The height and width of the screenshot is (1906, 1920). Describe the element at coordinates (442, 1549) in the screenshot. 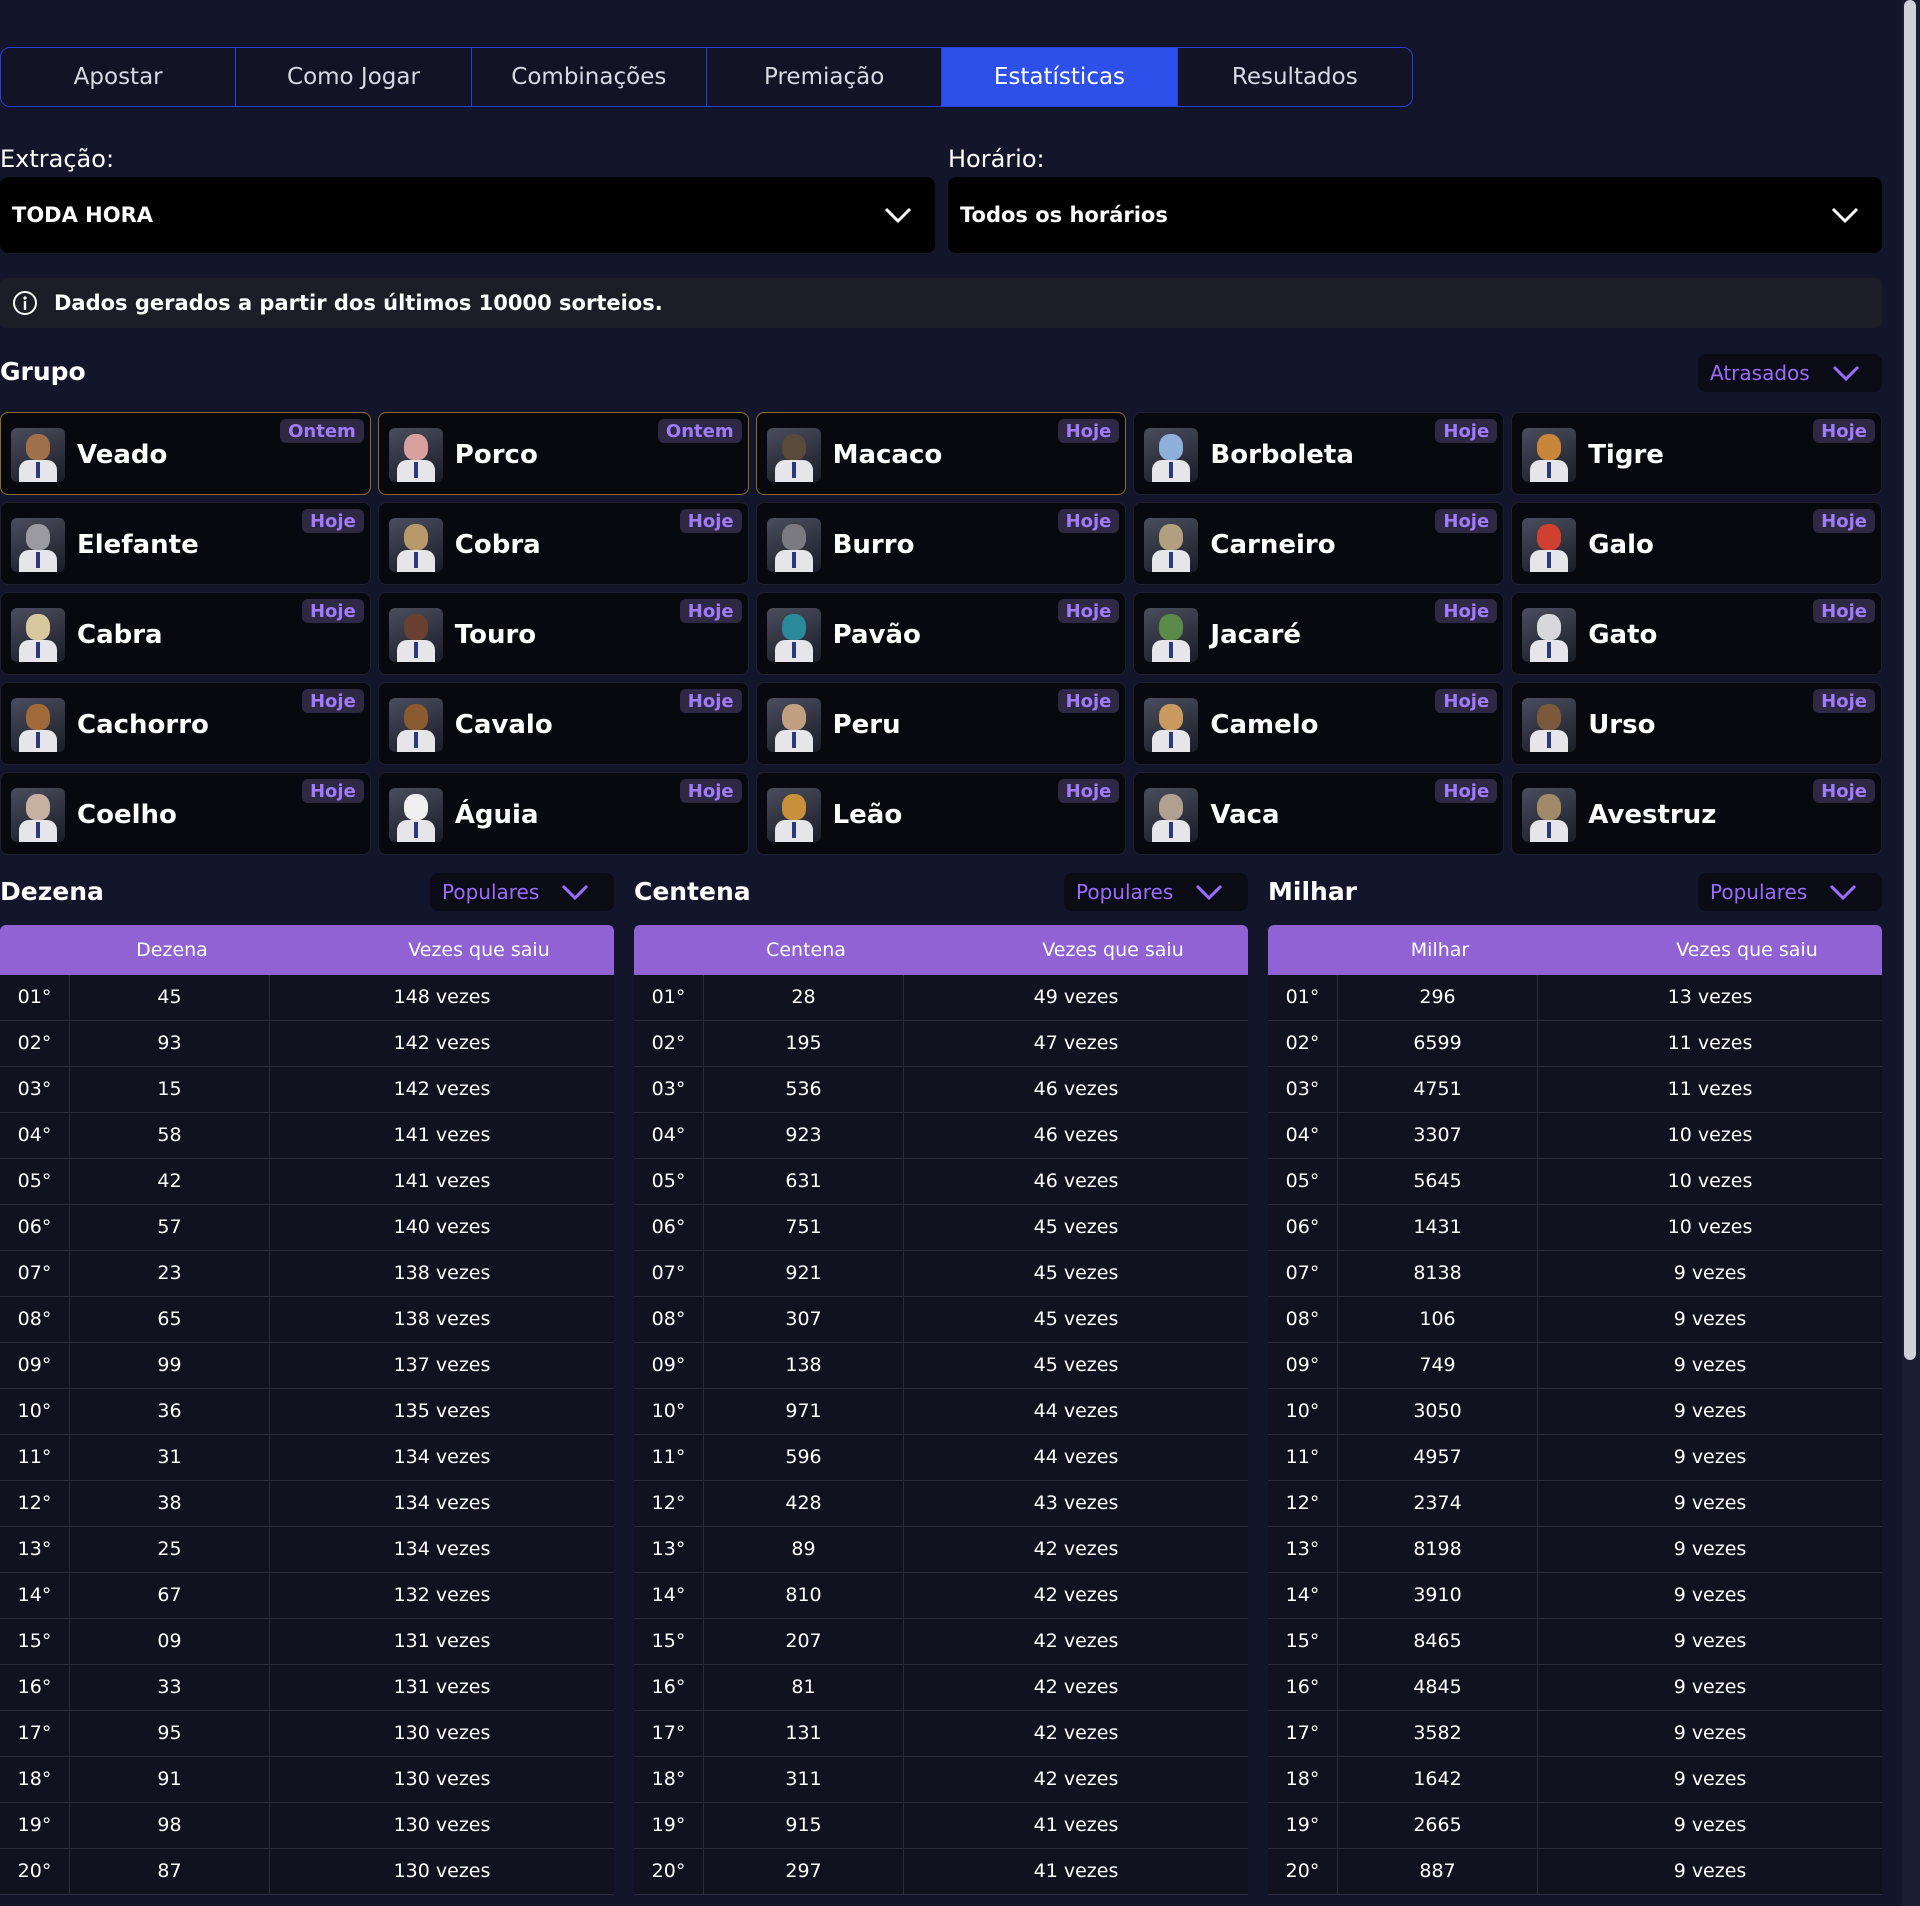

I see `times-cell: 134 vezes` at that location.